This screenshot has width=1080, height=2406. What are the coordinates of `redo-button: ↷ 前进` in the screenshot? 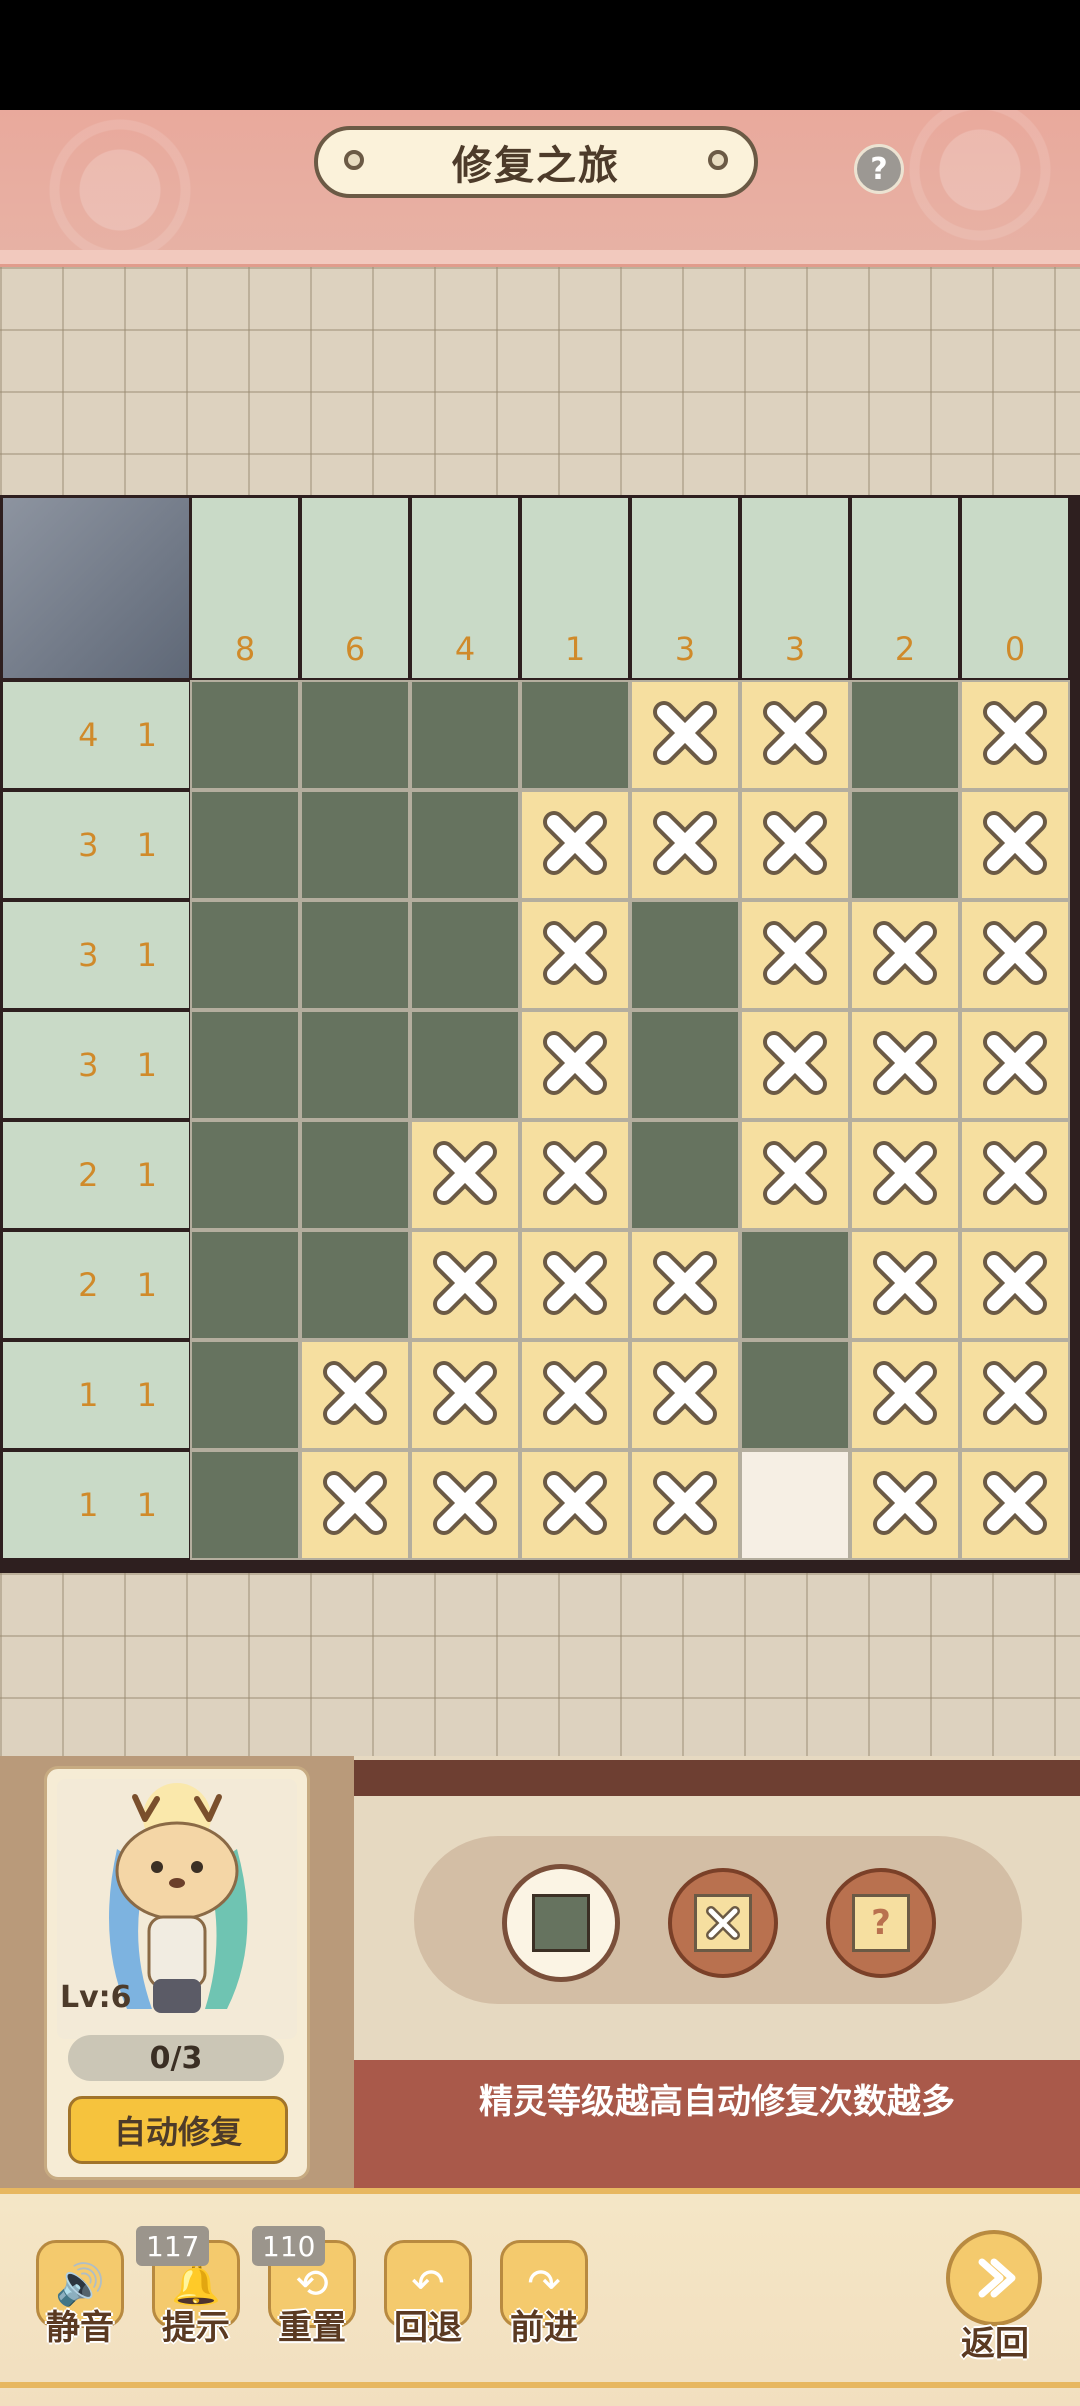 It's located at (544, 2296).